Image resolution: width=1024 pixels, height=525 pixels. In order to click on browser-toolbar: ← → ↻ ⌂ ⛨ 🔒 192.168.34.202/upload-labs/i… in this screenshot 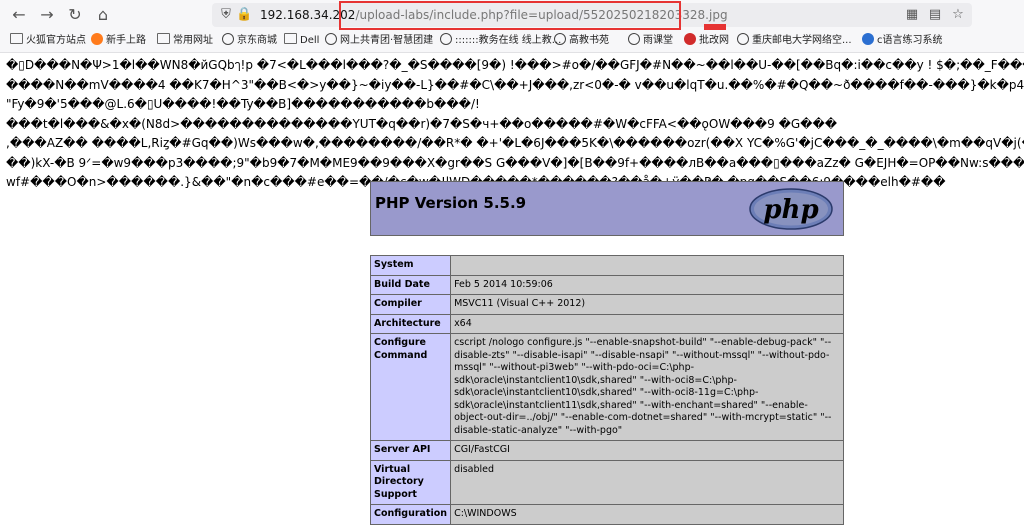, I will do `click(512, 15)`.